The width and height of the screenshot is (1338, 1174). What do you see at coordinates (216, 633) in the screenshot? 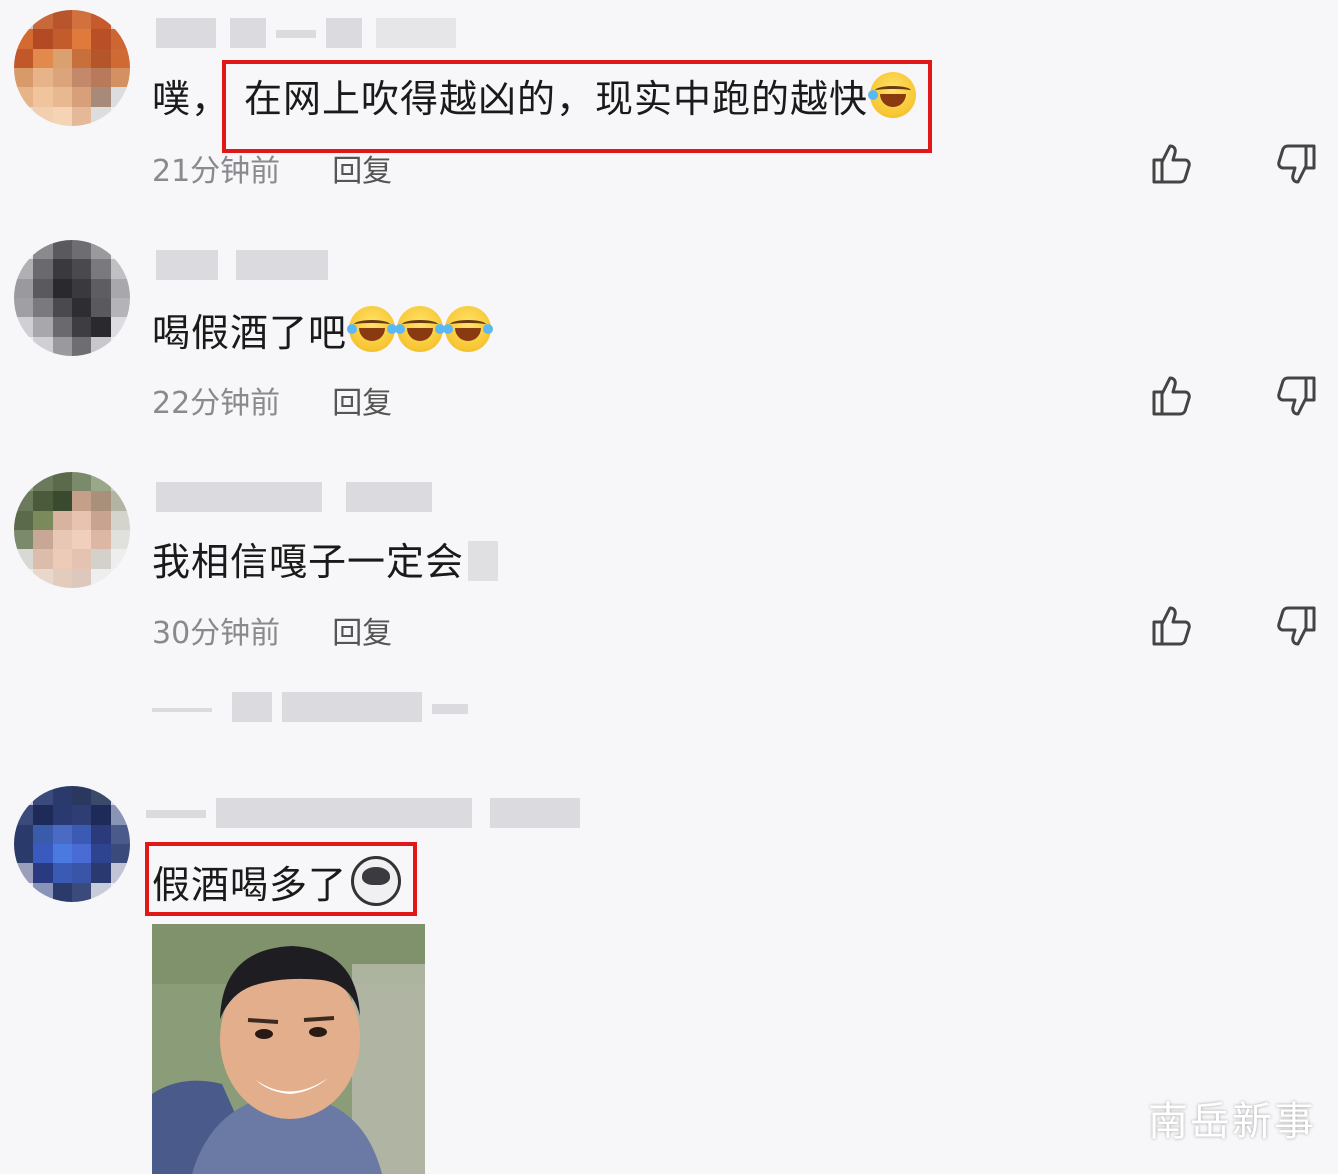
I see `timestamp: 30分钟前` at bounding box center [216, 633].